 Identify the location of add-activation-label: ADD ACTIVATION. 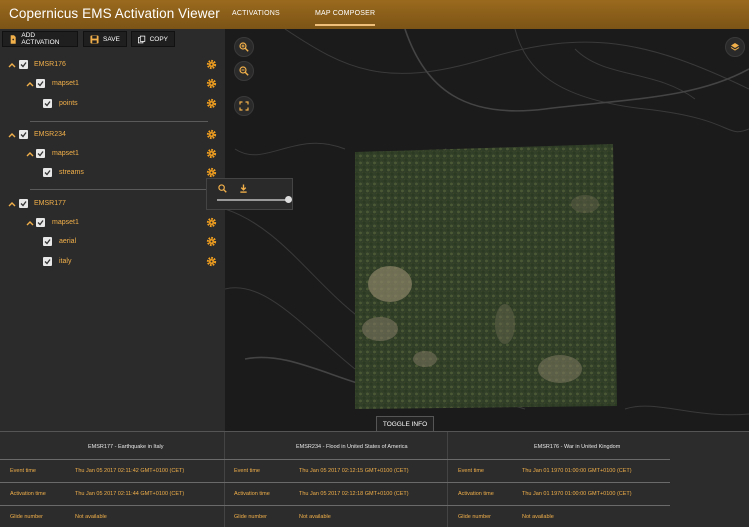
(40, 39).